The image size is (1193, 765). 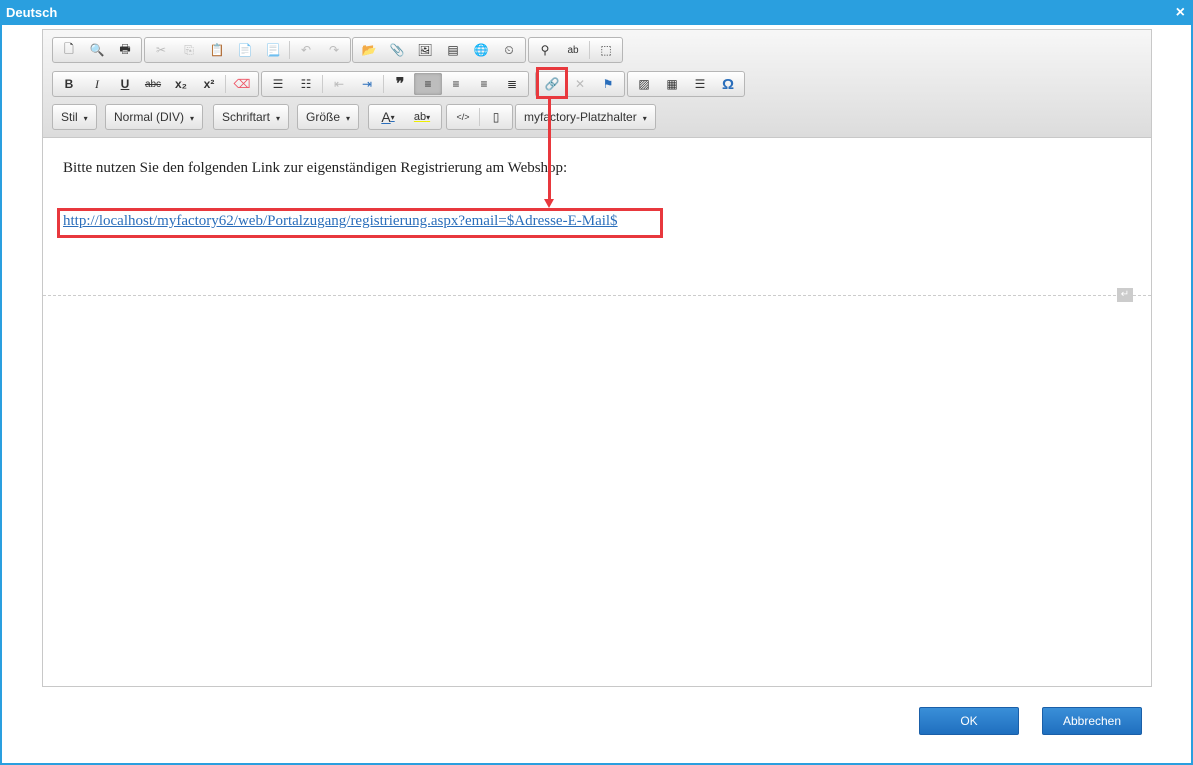 What do you see at coordinates (481, 50) in the screenshot?
I see `web-icon: 🌐` at bounding box center [481, 50].